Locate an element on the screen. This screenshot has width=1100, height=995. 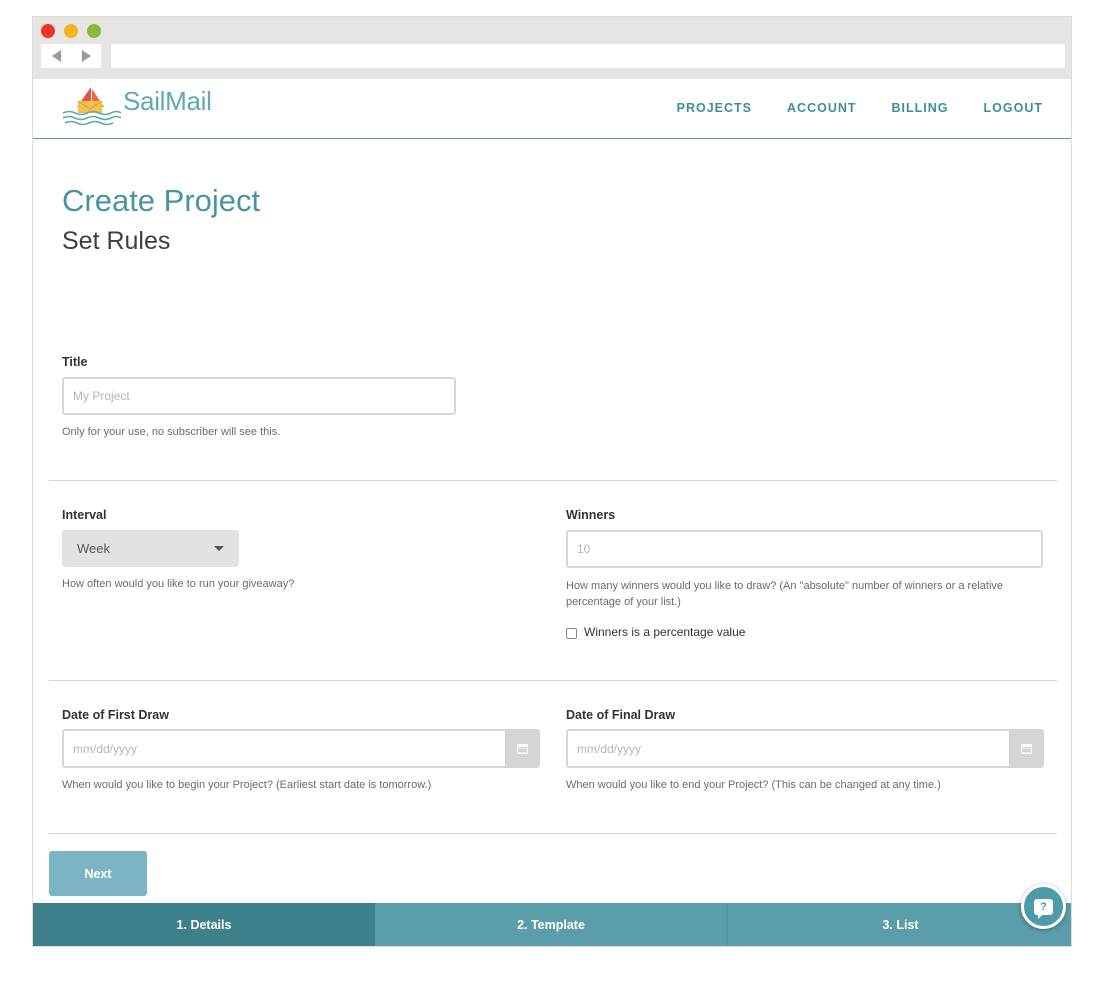
sailboat-logo-icon is located at coordinates (91, 106).